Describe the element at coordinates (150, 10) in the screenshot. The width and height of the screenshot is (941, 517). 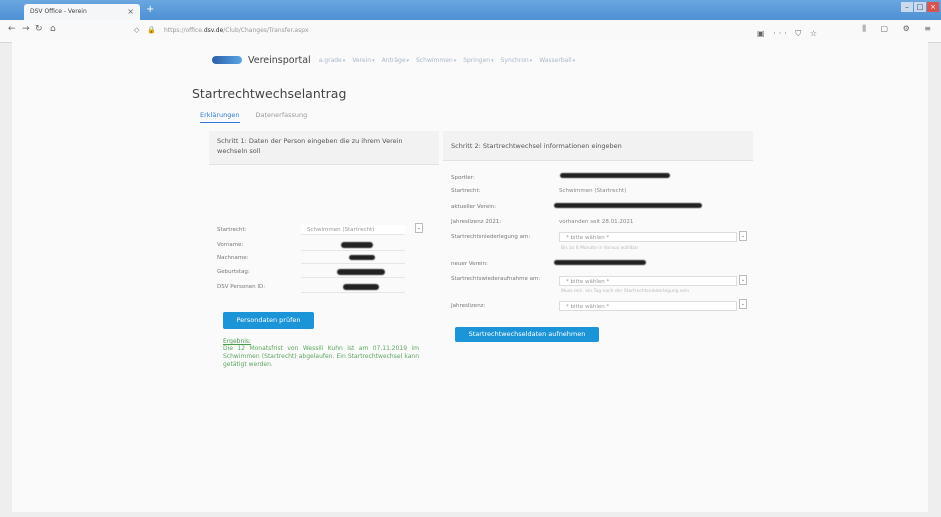
I see `new-tab-icon: +` at that location.